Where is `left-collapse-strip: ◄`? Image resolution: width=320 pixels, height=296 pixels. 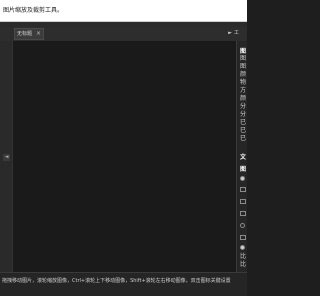
left-collapse-strip: ◄ is located at coordinates (6, 156).